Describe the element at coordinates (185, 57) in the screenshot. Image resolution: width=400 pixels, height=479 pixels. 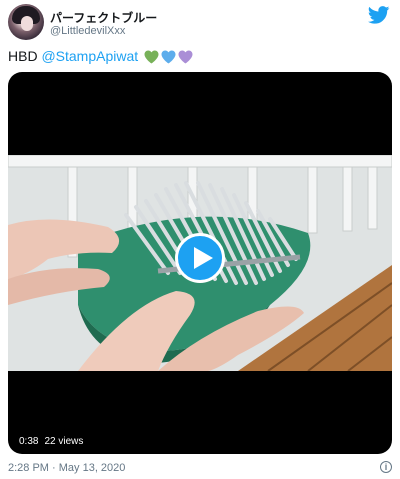
I see `purple-heart-icon` at that location.